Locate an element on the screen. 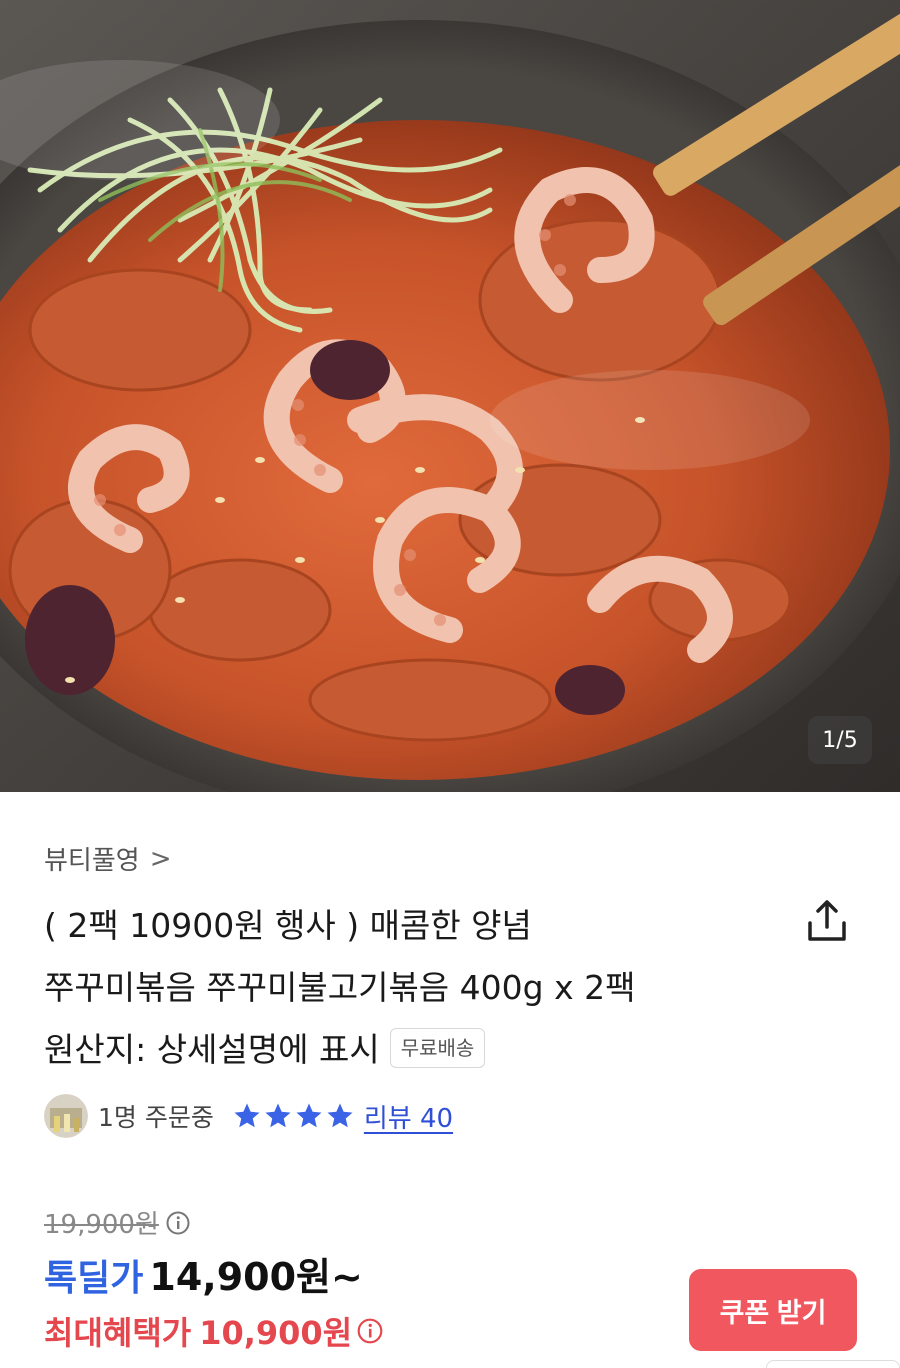 This screenshot has height=1368, width=900. deal-label: 톡딜가 is located at coordinates (94, 1278).